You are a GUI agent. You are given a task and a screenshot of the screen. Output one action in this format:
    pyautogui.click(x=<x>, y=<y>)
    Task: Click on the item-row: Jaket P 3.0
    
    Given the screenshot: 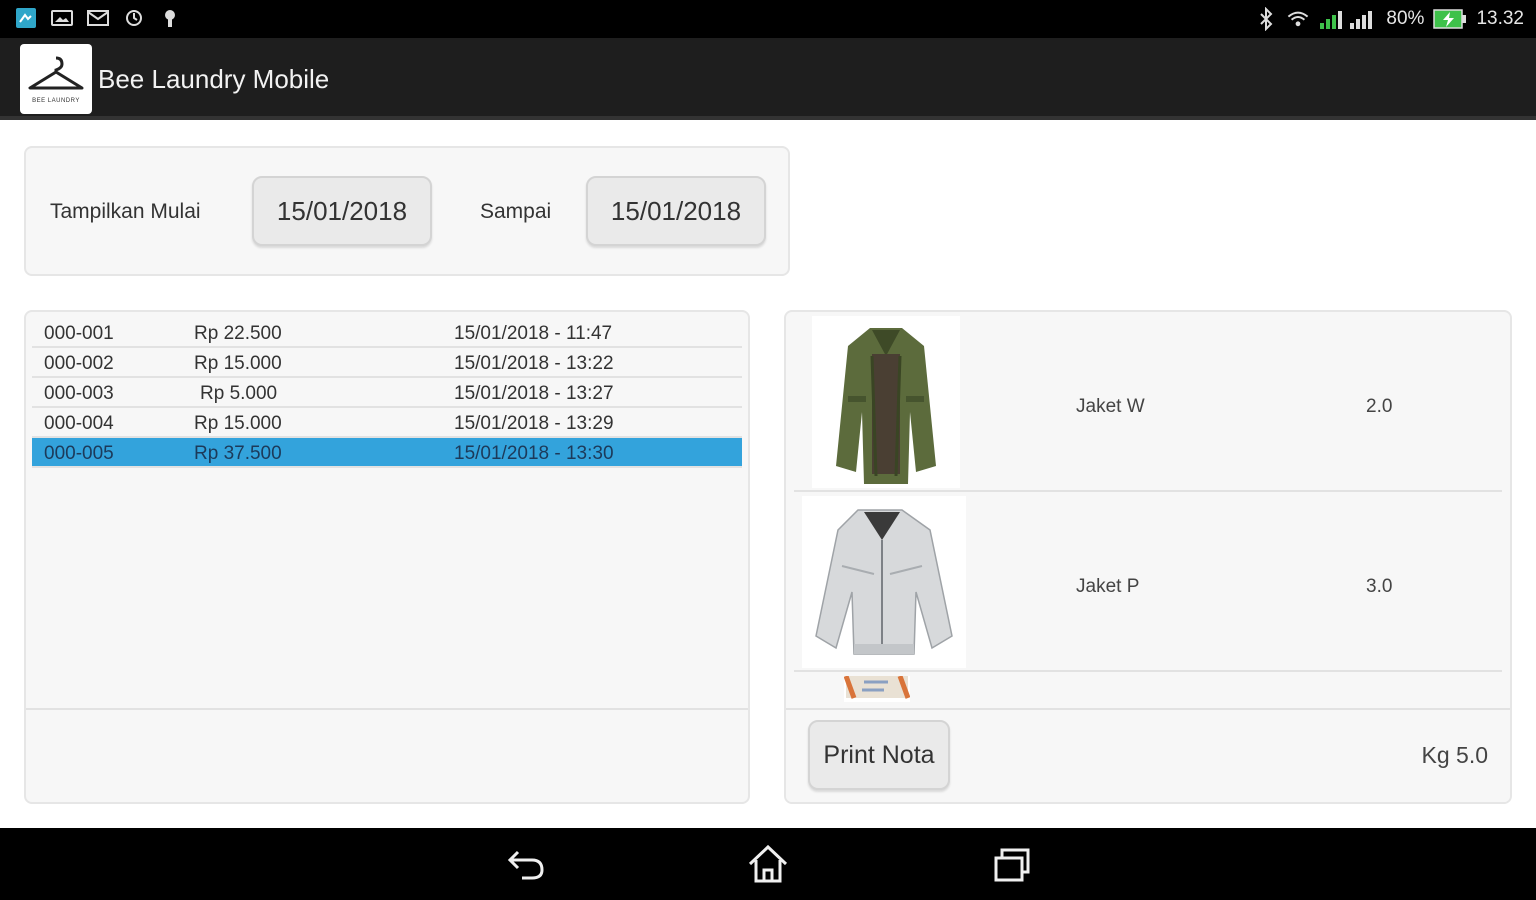 What is the action you would take?
    pyautogui.click(x=1148, y=582)
    